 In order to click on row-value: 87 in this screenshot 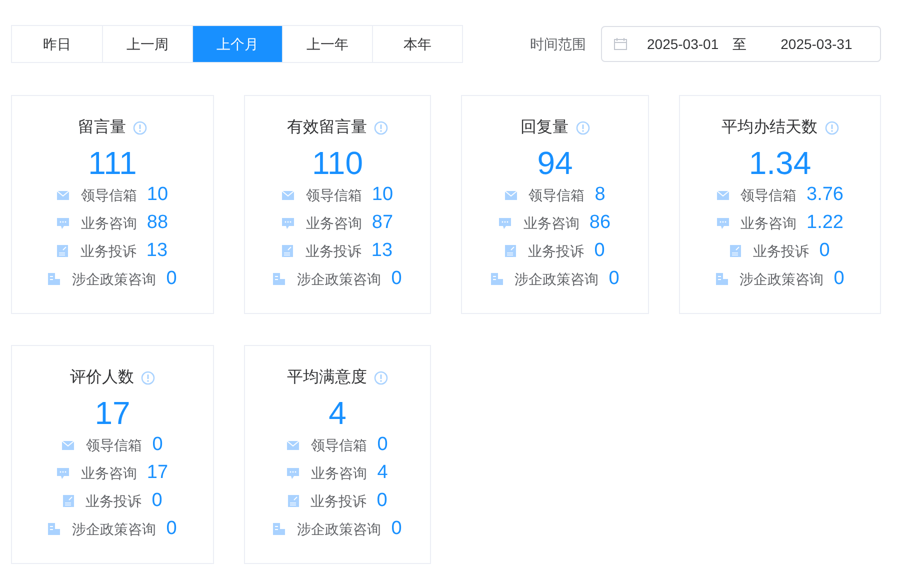, I will do `click(383, 222)`.